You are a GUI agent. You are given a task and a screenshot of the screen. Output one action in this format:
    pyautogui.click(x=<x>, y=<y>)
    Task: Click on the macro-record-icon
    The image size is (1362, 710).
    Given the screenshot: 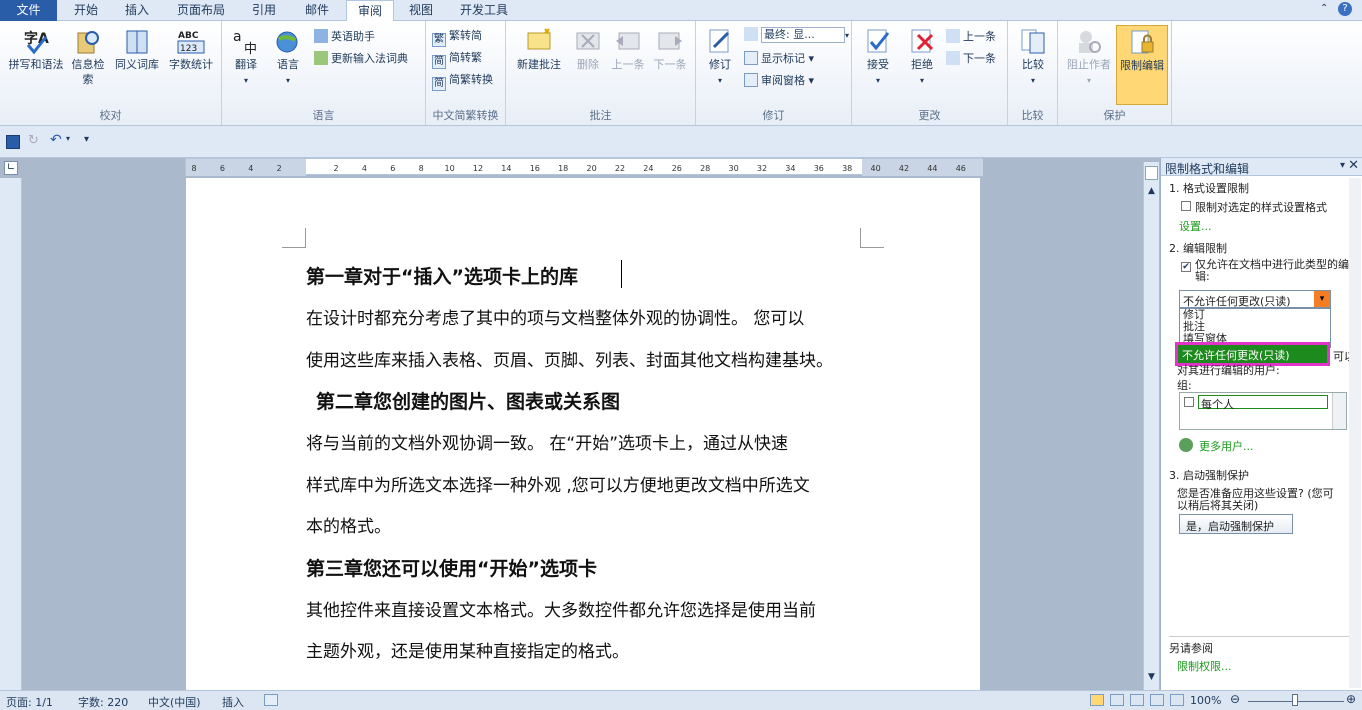 What is the action you would take?
    pyautogui.click(x=271, y=700)
    